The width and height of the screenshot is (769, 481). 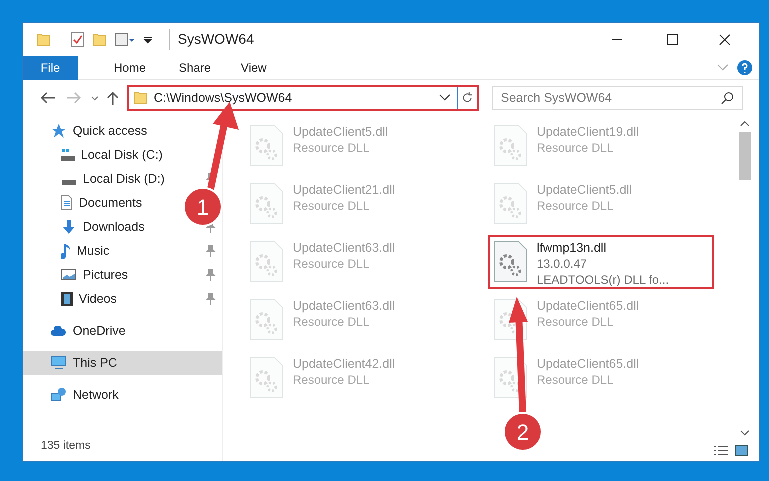 I want to click on ribbon-tab: Home, so click(x=130, y=68).